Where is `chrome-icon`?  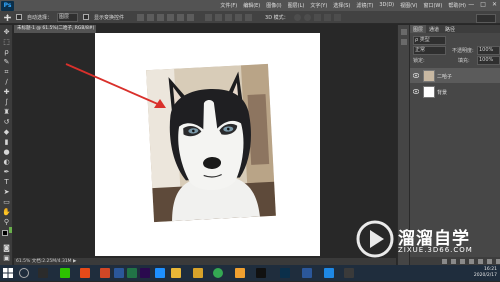 chrome-icon is located at coordinates (218, 273).